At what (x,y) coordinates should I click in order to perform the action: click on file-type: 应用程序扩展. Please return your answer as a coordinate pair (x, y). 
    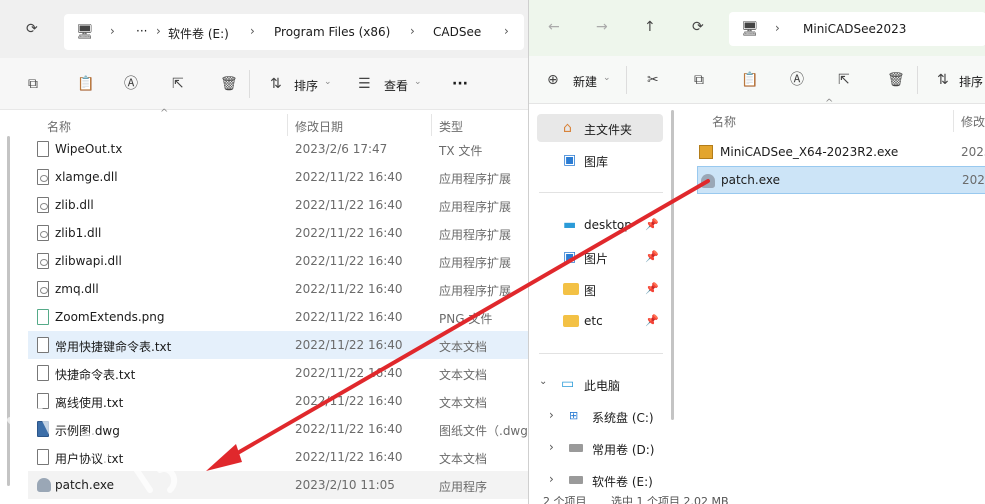
    Looking at the image, I should click on (475, 207).